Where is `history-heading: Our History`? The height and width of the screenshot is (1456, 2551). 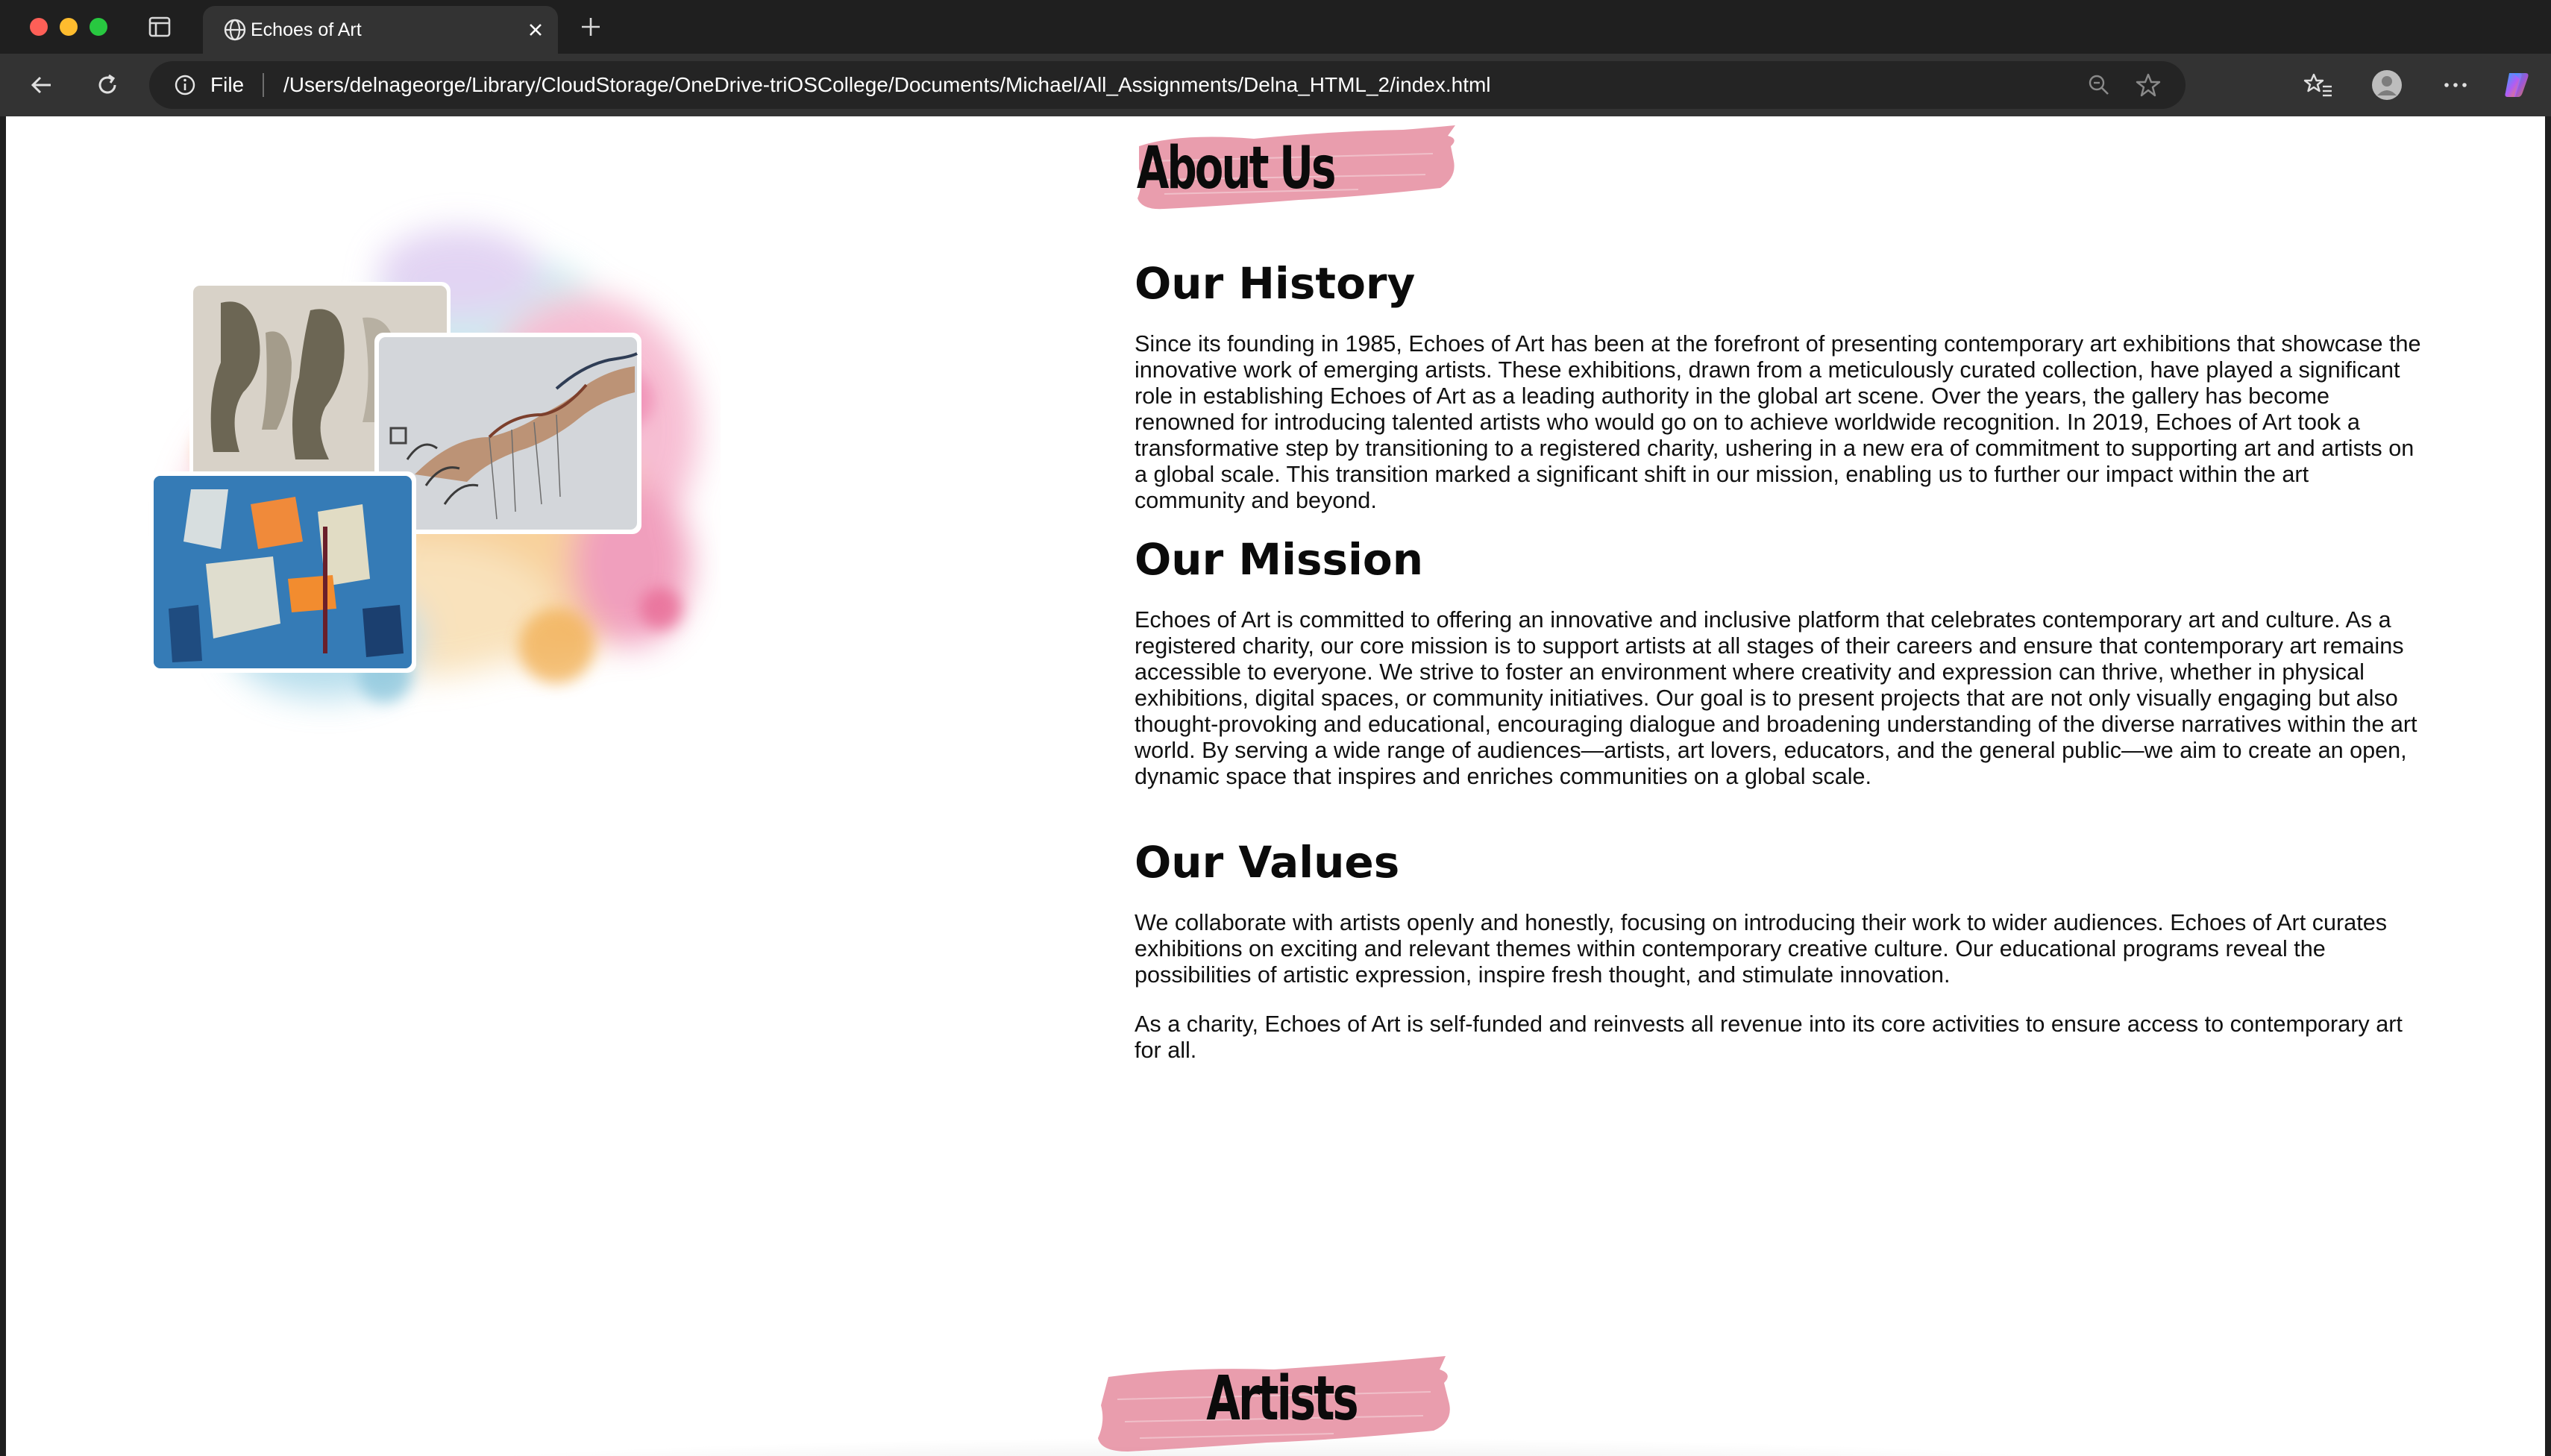 history-heading: Our History is located at coordinates (1275, 283).